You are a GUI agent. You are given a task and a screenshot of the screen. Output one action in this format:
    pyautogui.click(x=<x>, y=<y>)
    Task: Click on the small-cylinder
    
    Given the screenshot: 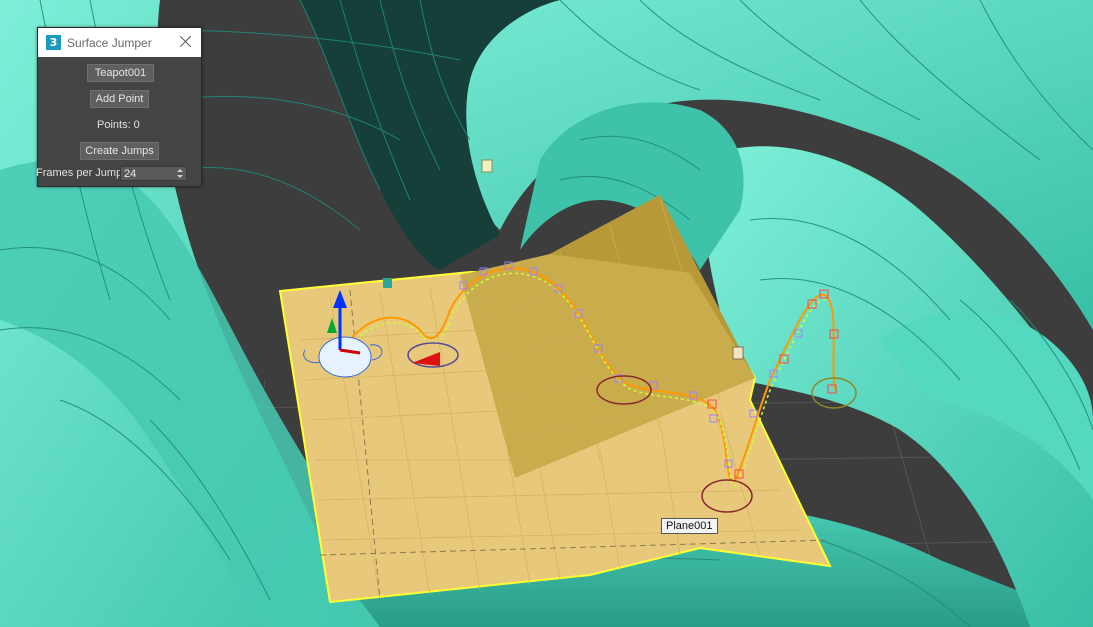 What is the action you would take?
    pyautogui.click(x=387, y=283)
    